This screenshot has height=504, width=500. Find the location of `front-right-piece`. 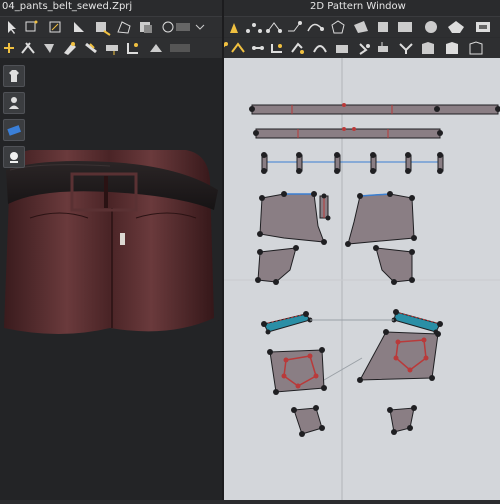

front-right-piece is located at coordinates (381, 219).